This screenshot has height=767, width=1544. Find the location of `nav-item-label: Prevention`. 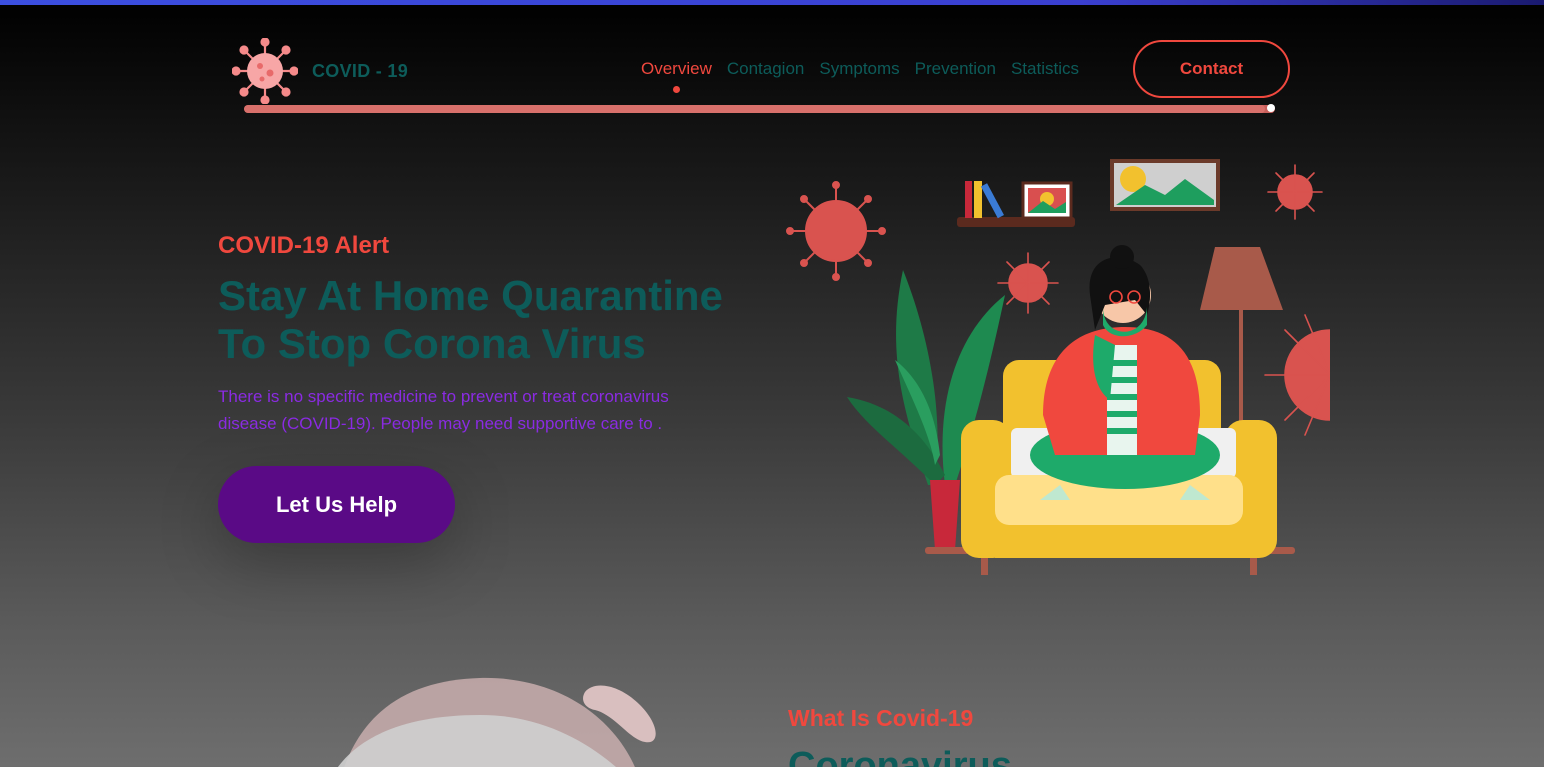

nav-item-label: Prevention is located at coordinates (955, 68).